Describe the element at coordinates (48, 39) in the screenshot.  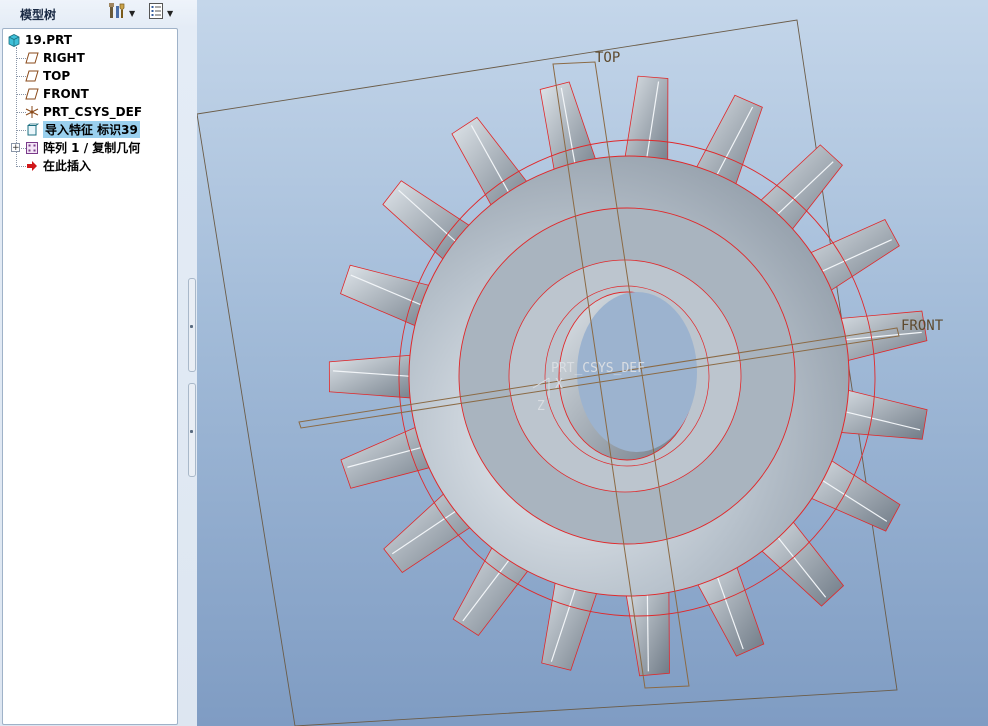
I see `tree-item-label: 19.PRT` at that location.